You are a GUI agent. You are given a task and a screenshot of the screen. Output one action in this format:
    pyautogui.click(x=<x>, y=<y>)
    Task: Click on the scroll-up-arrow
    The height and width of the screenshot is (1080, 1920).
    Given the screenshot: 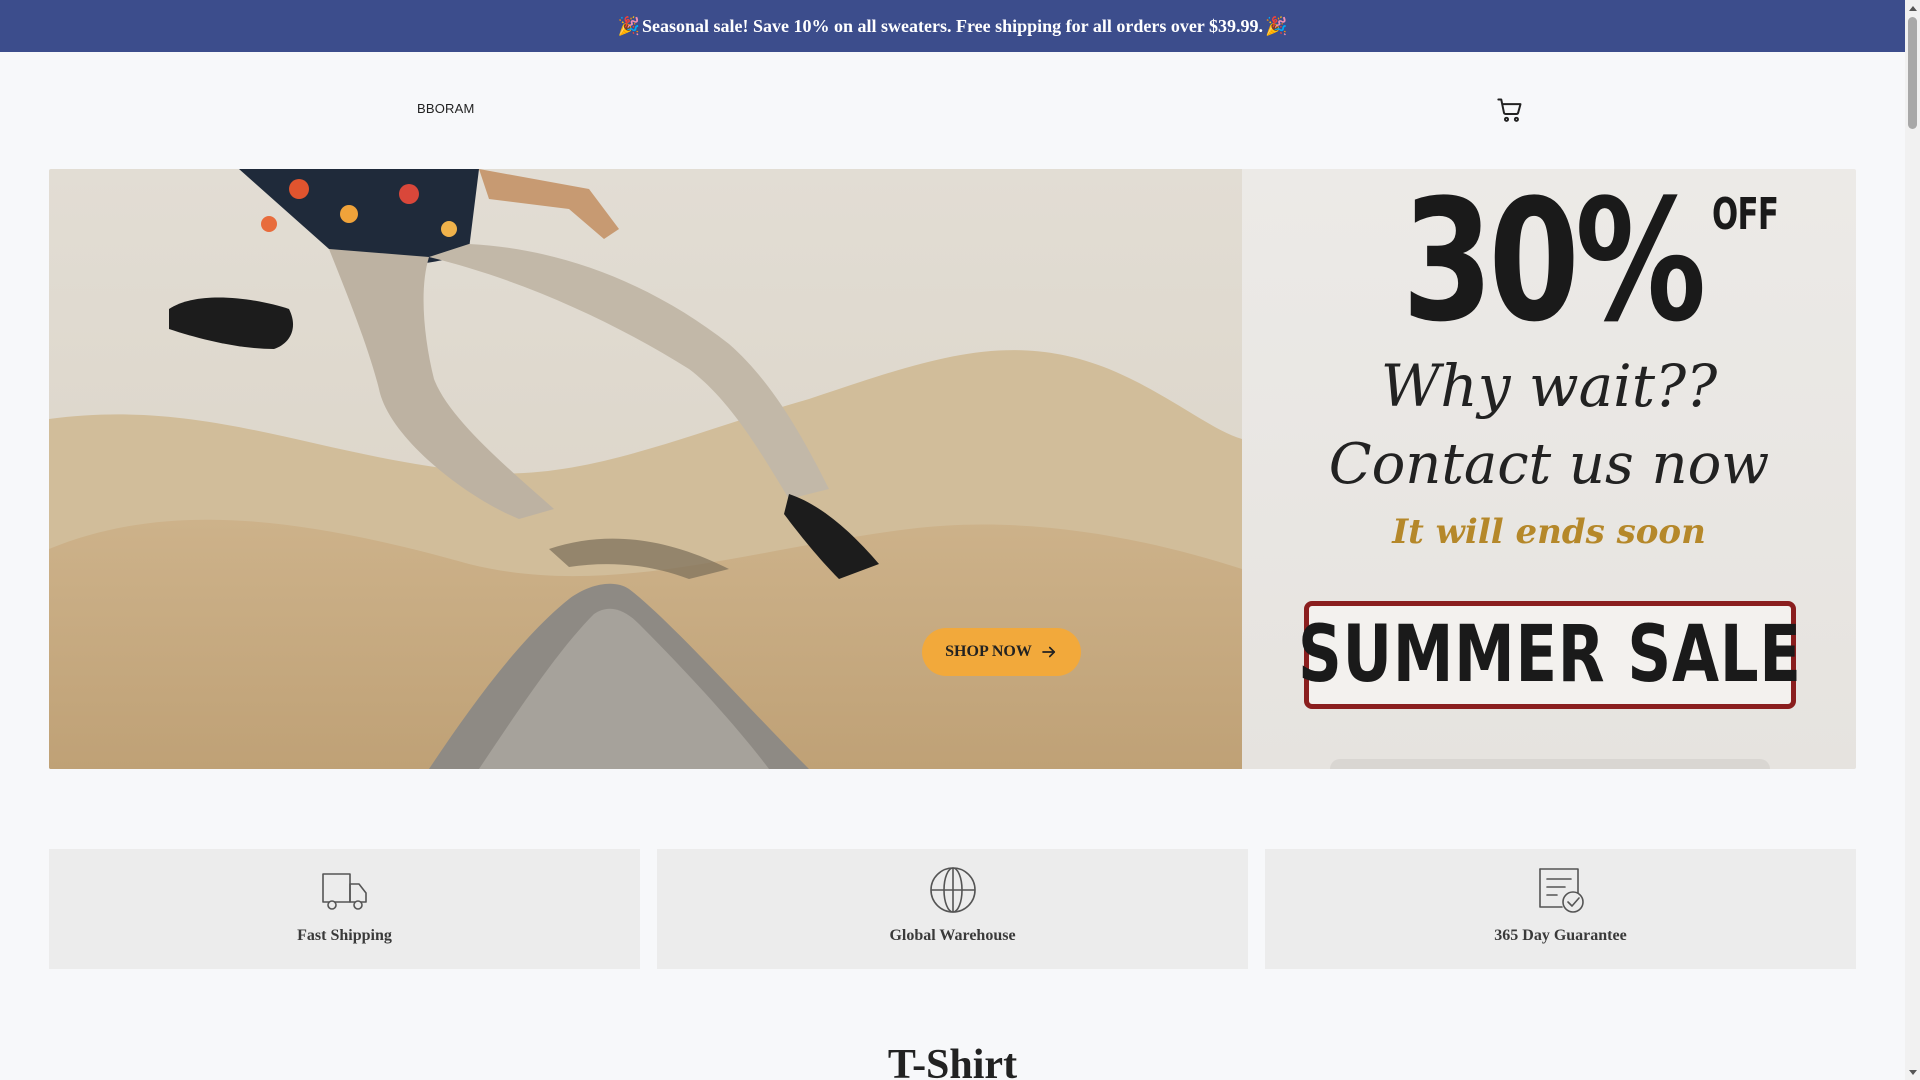 What is the action you would take?
    pyautogui.click(x=1912, y=7)
    